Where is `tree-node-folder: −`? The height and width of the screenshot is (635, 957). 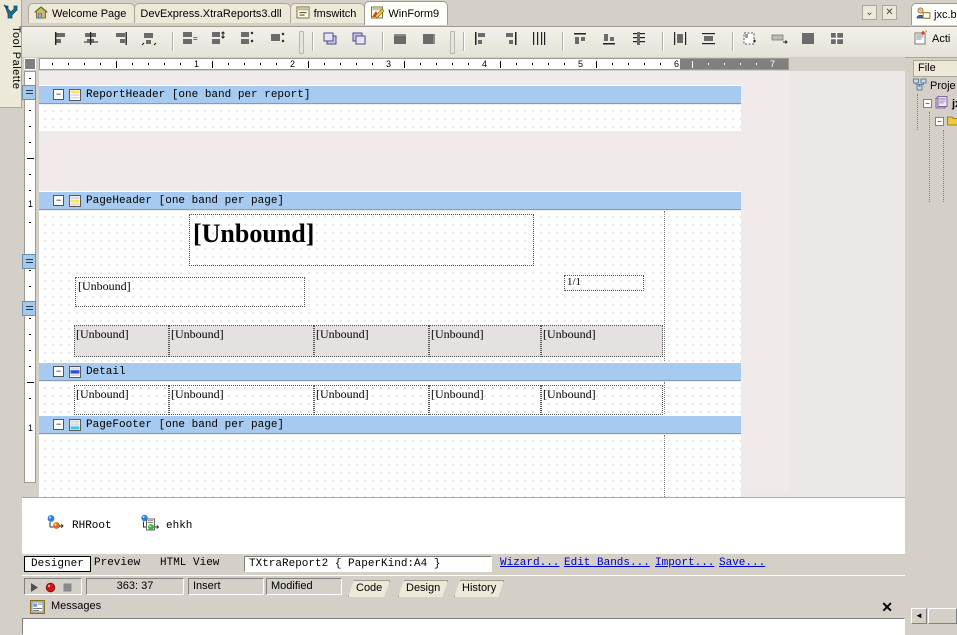 tree-node-folder: − is located at coordinates (946, 121).